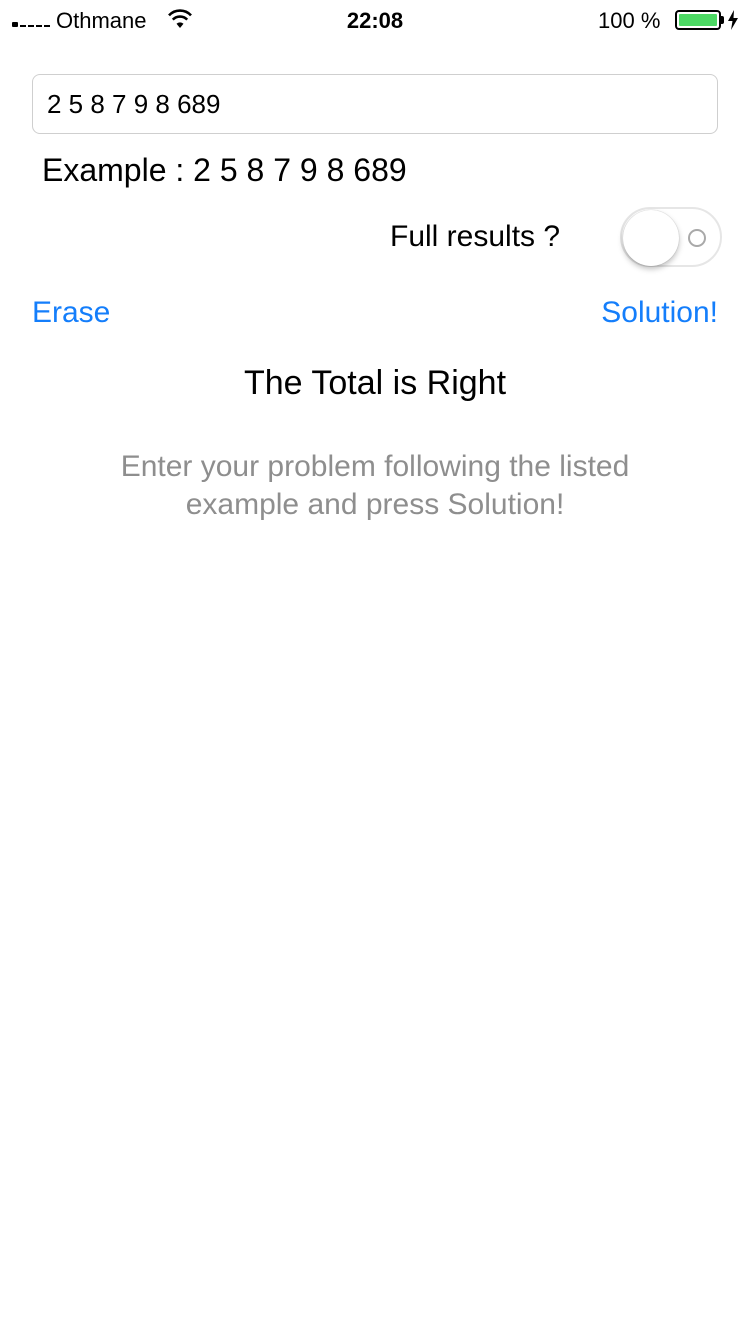 Image resolution: width=750 pixels, height=1334 pixels. What do you see at coordinates (629, 20) in the screenshot?
I see `battery-percentage: 100 %` at bounding box center [629, 20].